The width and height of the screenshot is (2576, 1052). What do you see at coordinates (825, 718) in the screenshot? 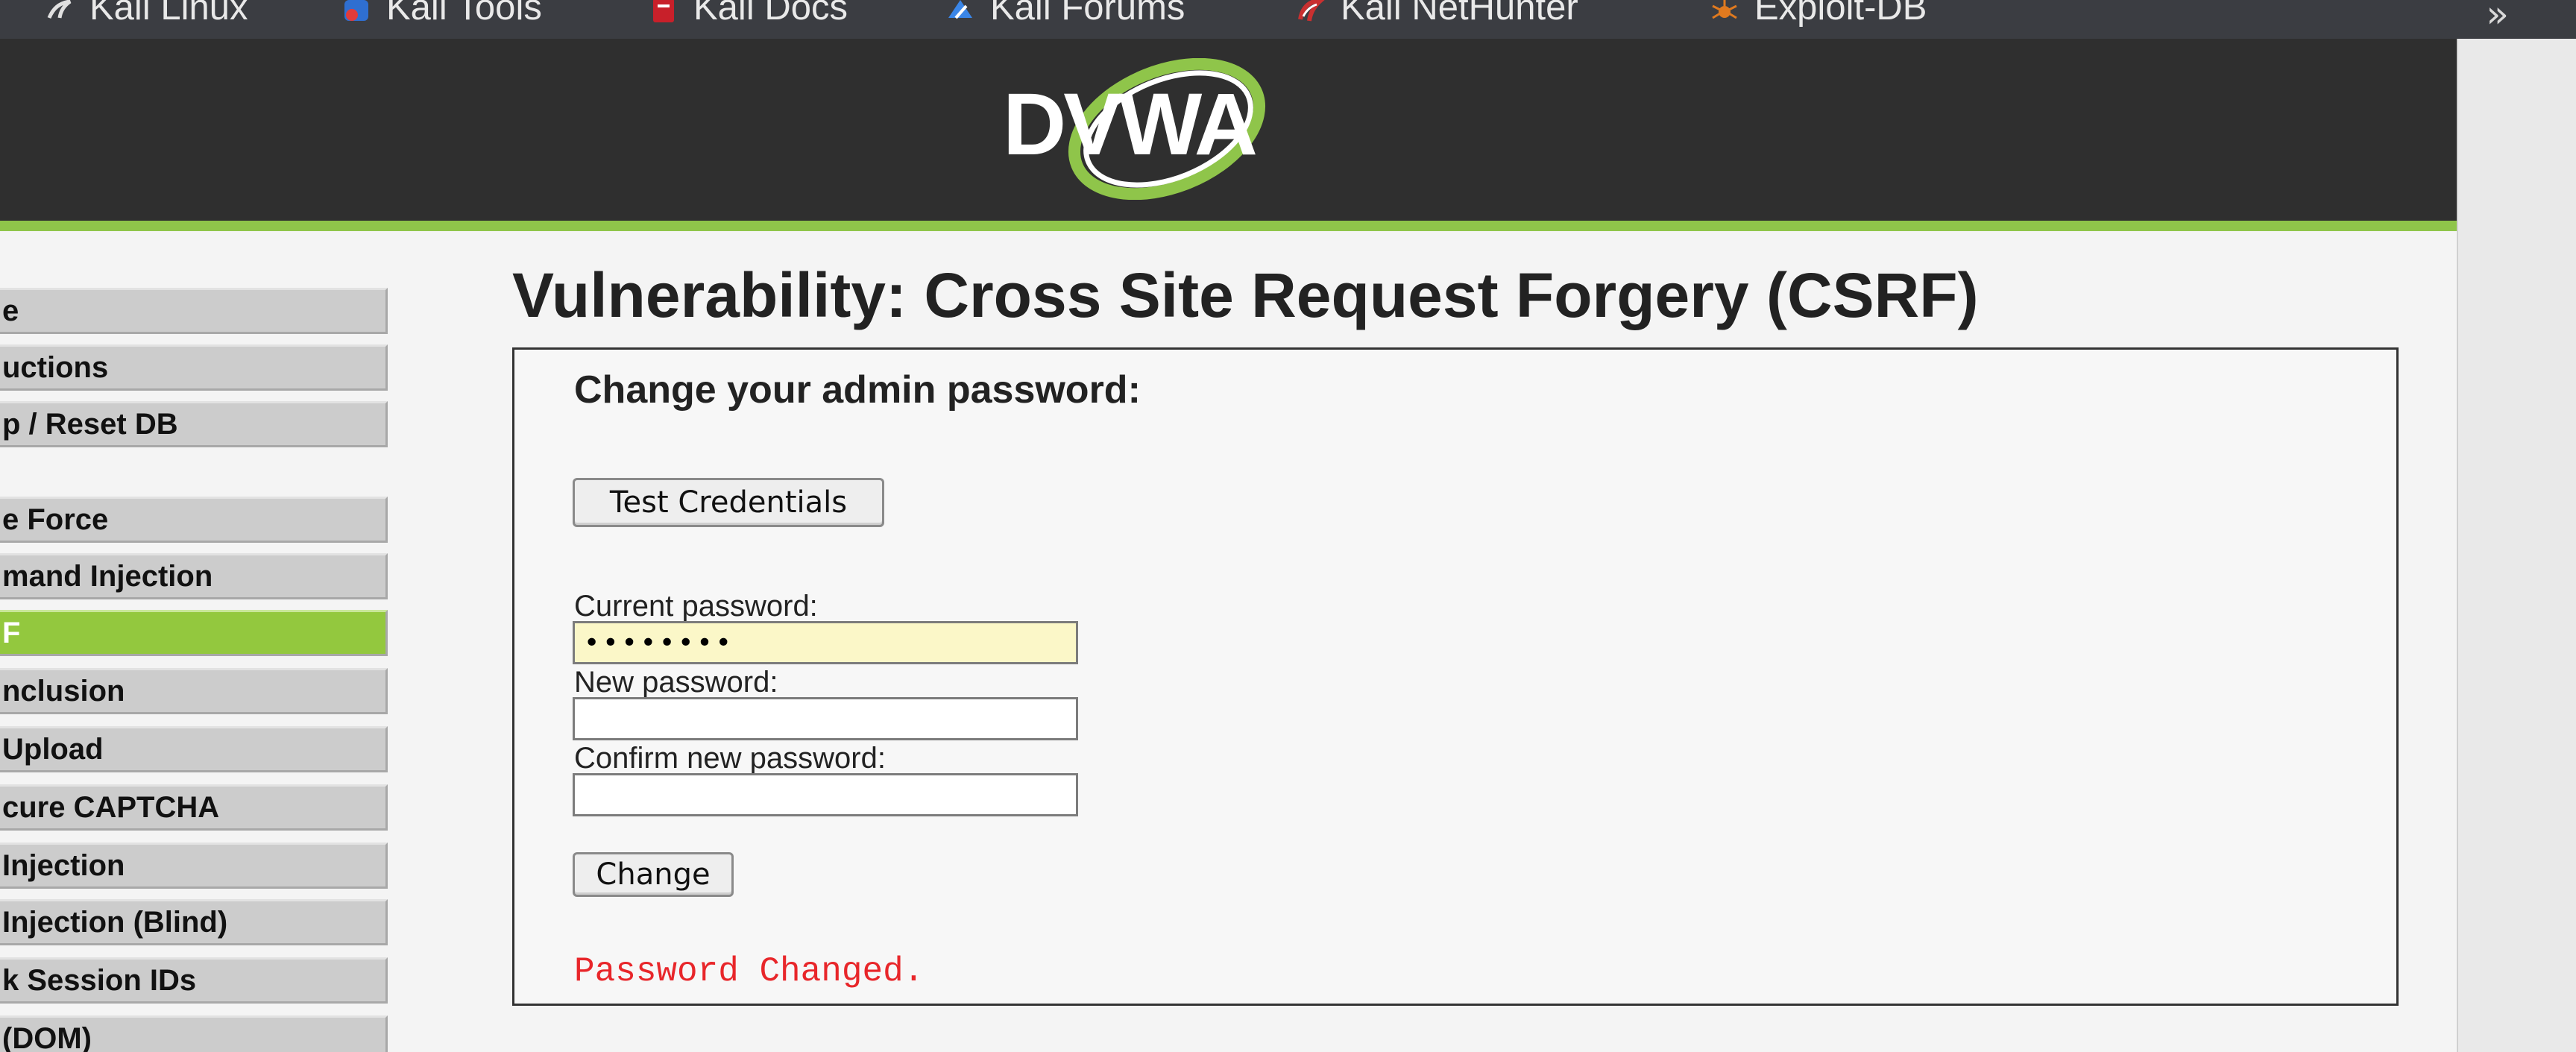
I see `new-password-field` at bounding box center [825, 718].